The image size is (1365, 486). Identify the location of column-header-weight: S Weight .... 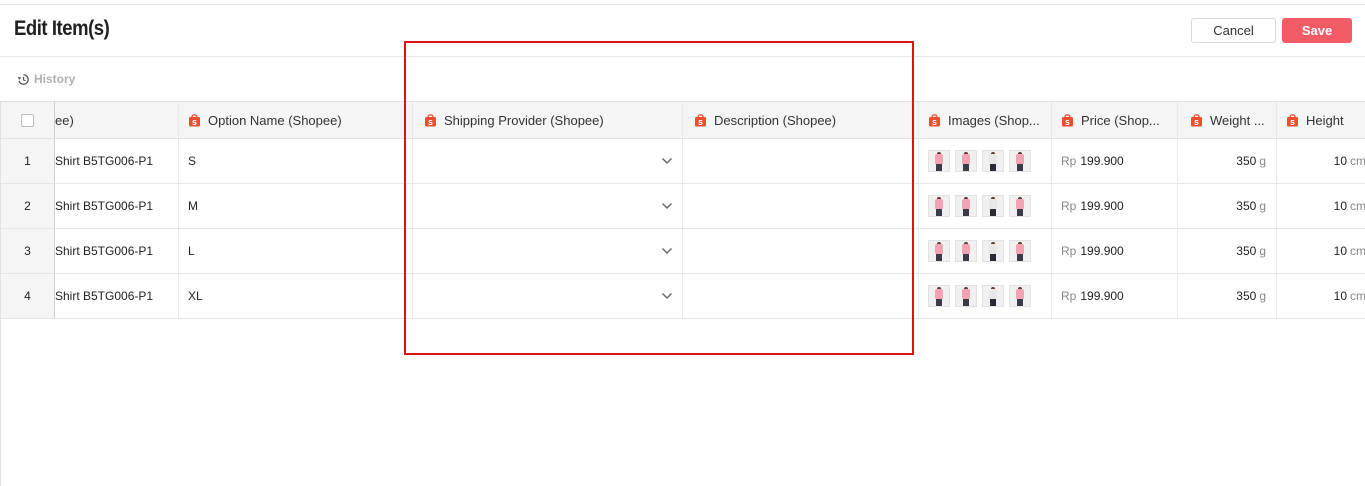
(1227, 120).